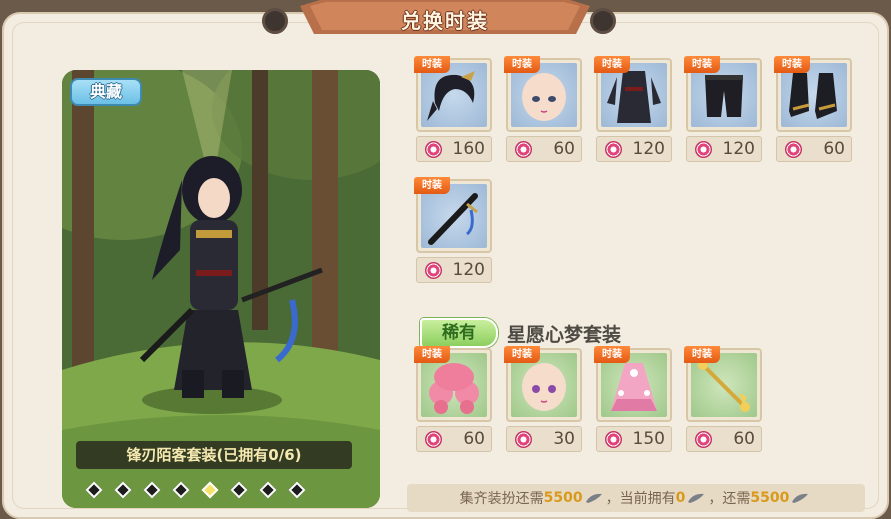 The width and height of the screenshot is (891, 519). What do you see at coordinates (453, 231) in the screenshot?
I see `item-sword: 时装 120` at bounding box center [453, 231].